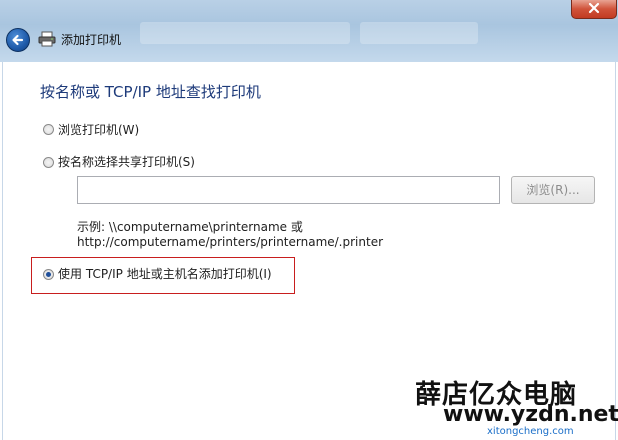 This screenshot has height=440, width=618. I want to click on close-button, so click(594, 9).